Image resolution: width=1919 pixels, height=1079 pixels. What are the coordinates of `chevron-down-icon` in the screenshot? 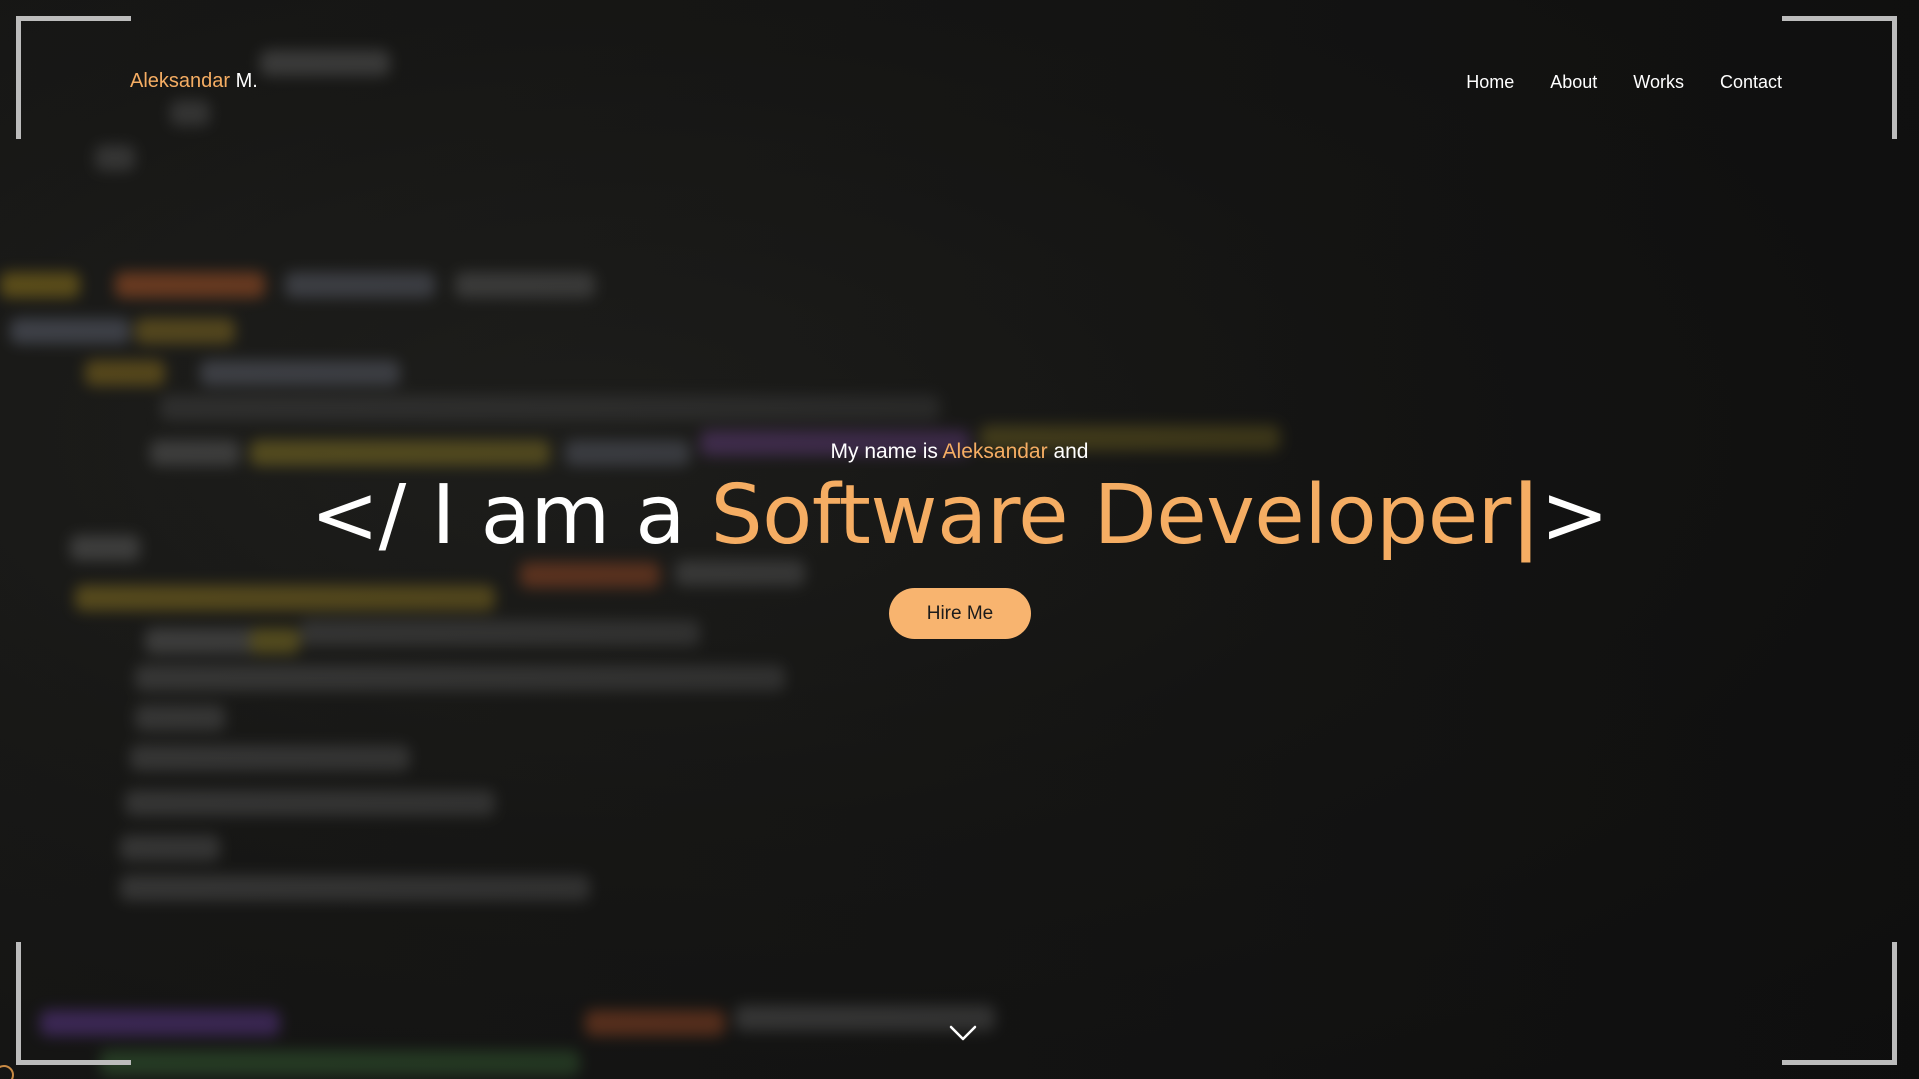 It's located at (963, 1033).